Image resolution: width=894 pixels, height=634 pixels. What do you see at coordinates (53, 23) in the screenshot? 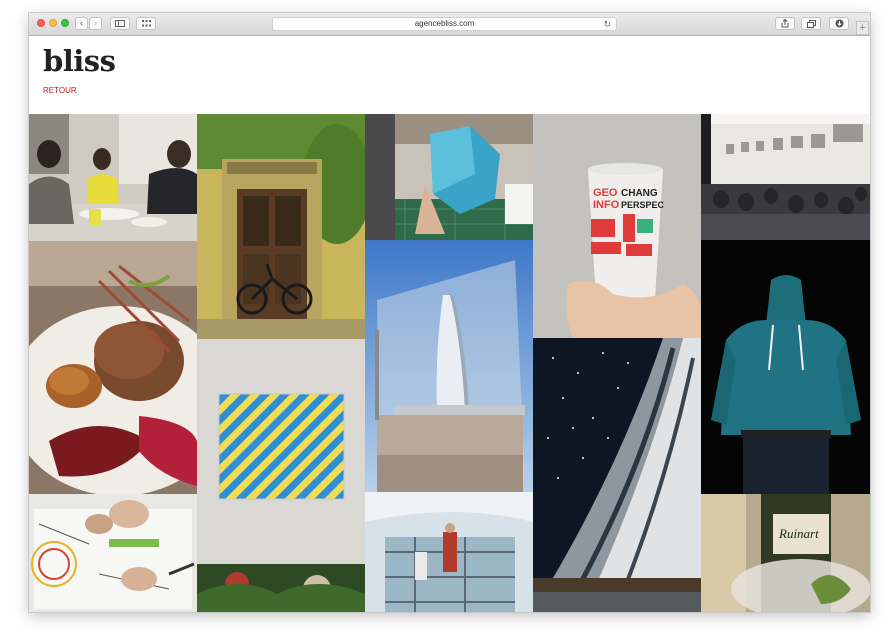
I see `minimize-window-button` at bounding box center [53, 23].